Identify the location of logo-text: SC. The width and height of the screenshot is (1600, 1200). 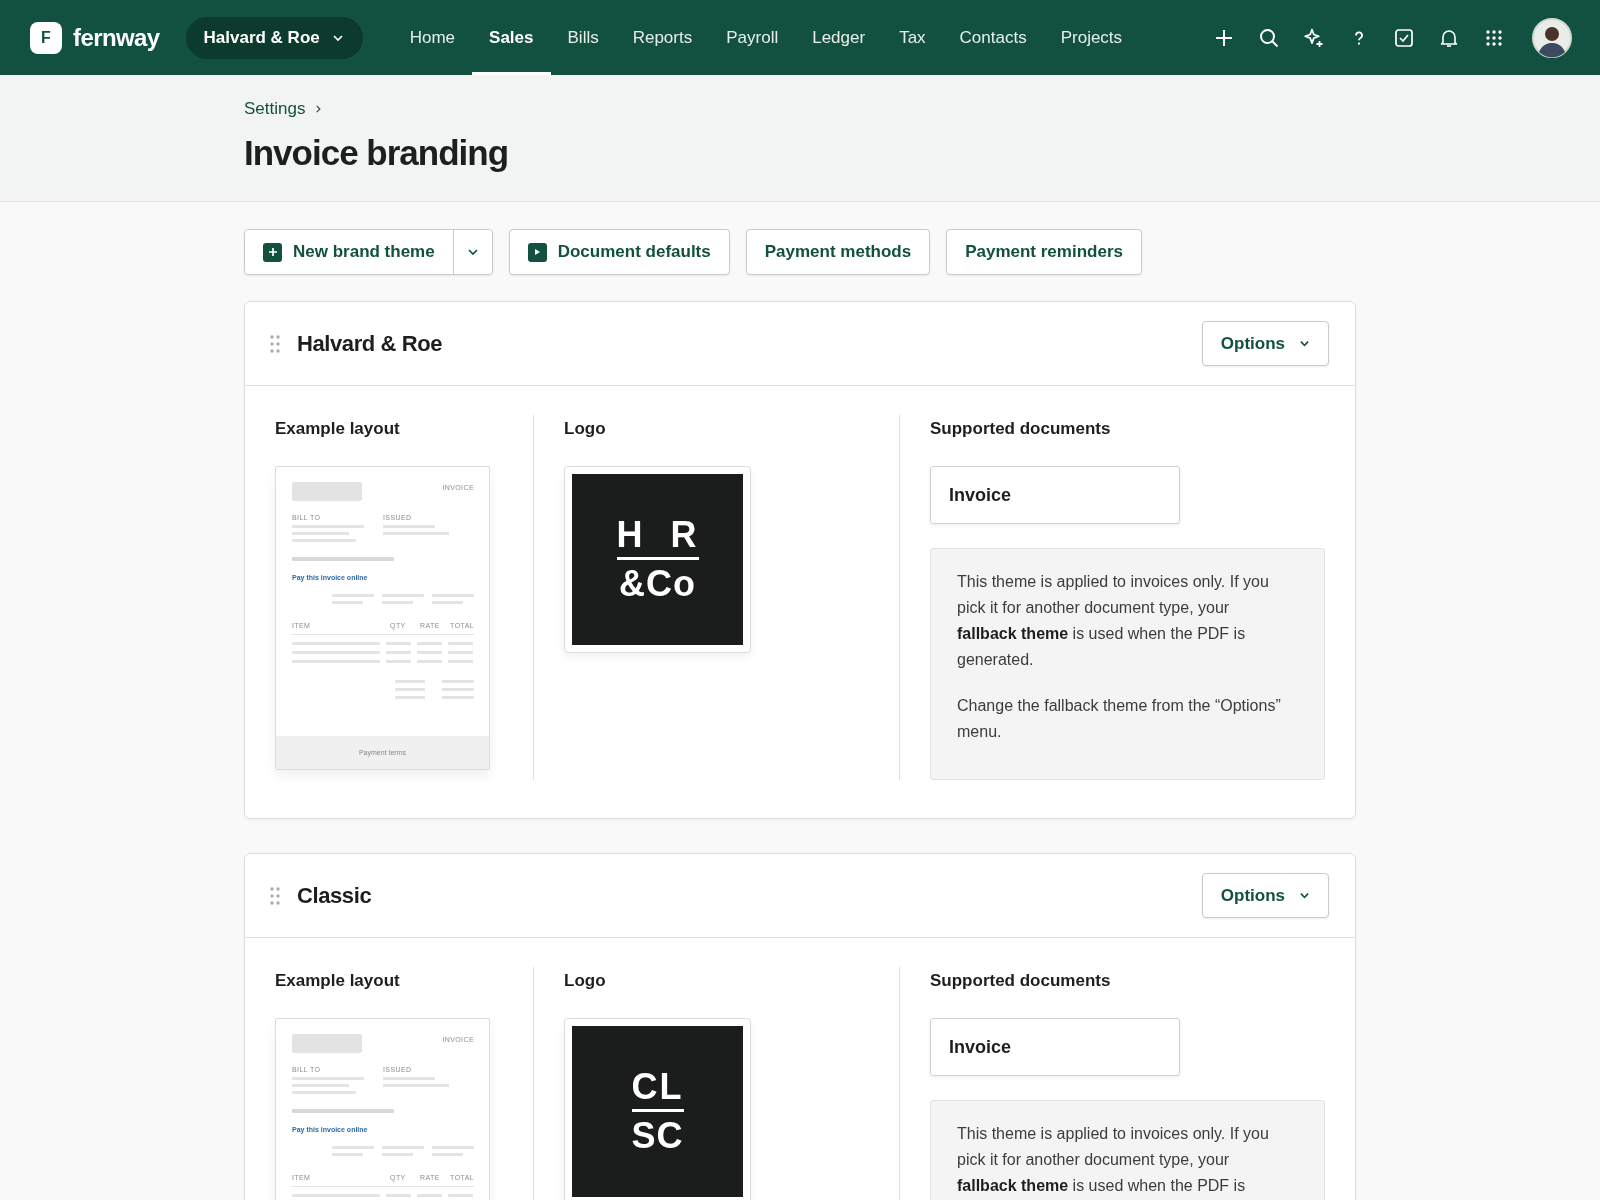
(657, 1134).